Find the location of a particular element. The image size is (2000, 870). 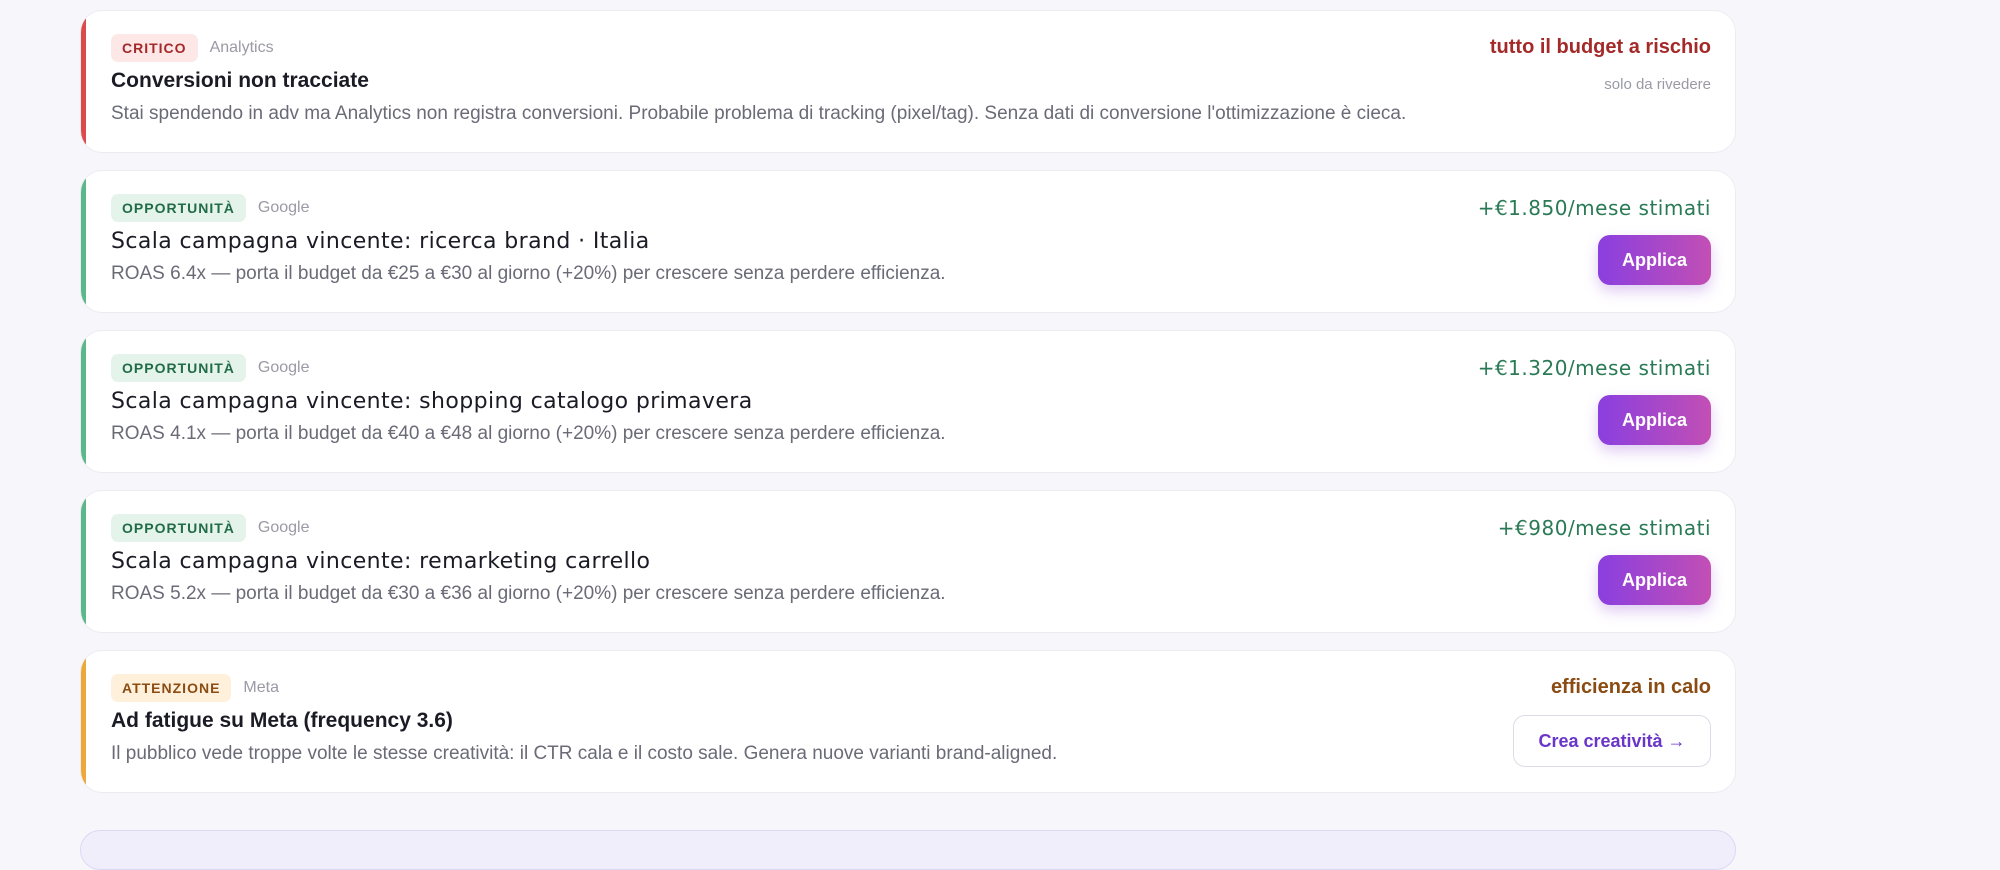

source-label: Meta is located at coordinates (261, 687).